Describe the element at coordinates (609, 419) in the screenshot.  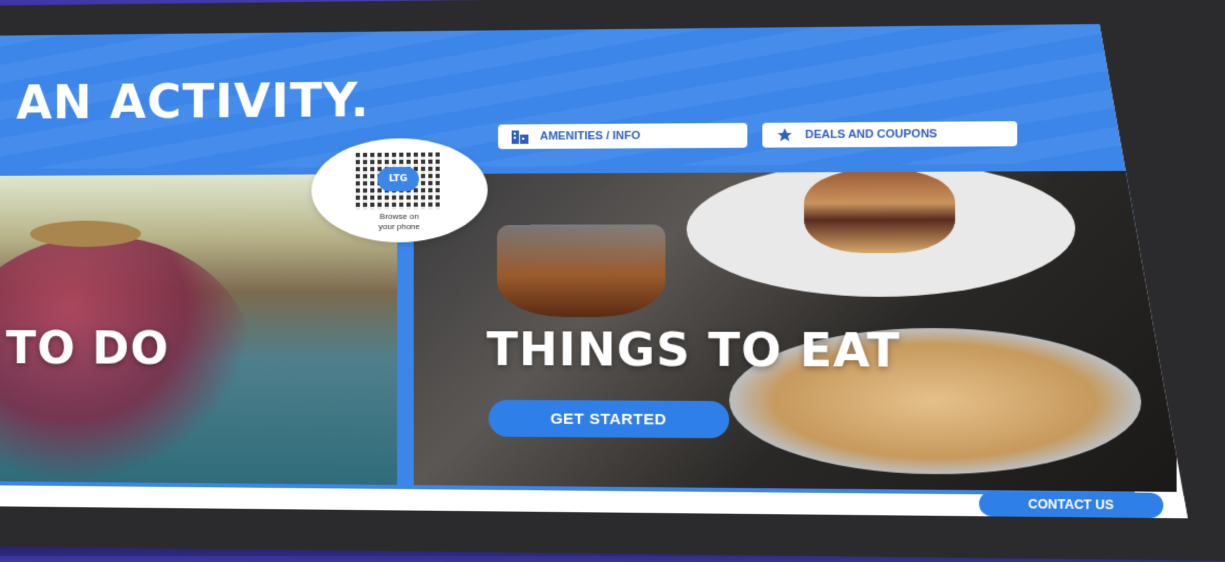
I see `get-started-button: GET STARTED` at that location.